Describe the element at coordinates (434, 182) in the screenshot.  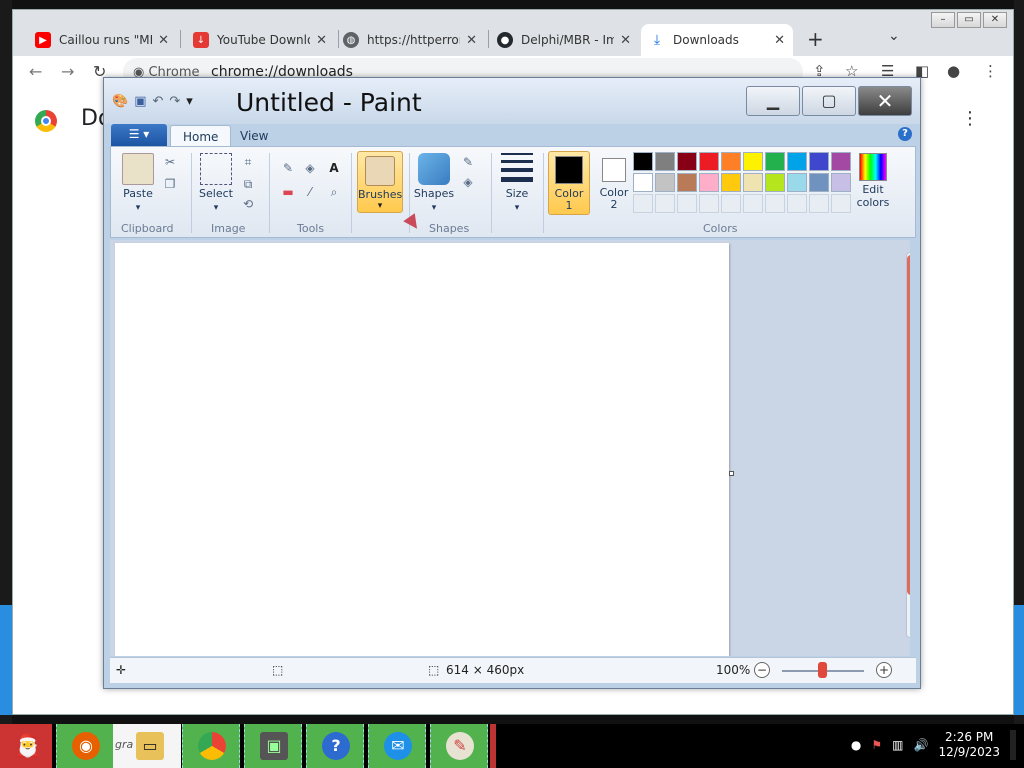
I see `shapes-button: Shapes ▾` at that location.